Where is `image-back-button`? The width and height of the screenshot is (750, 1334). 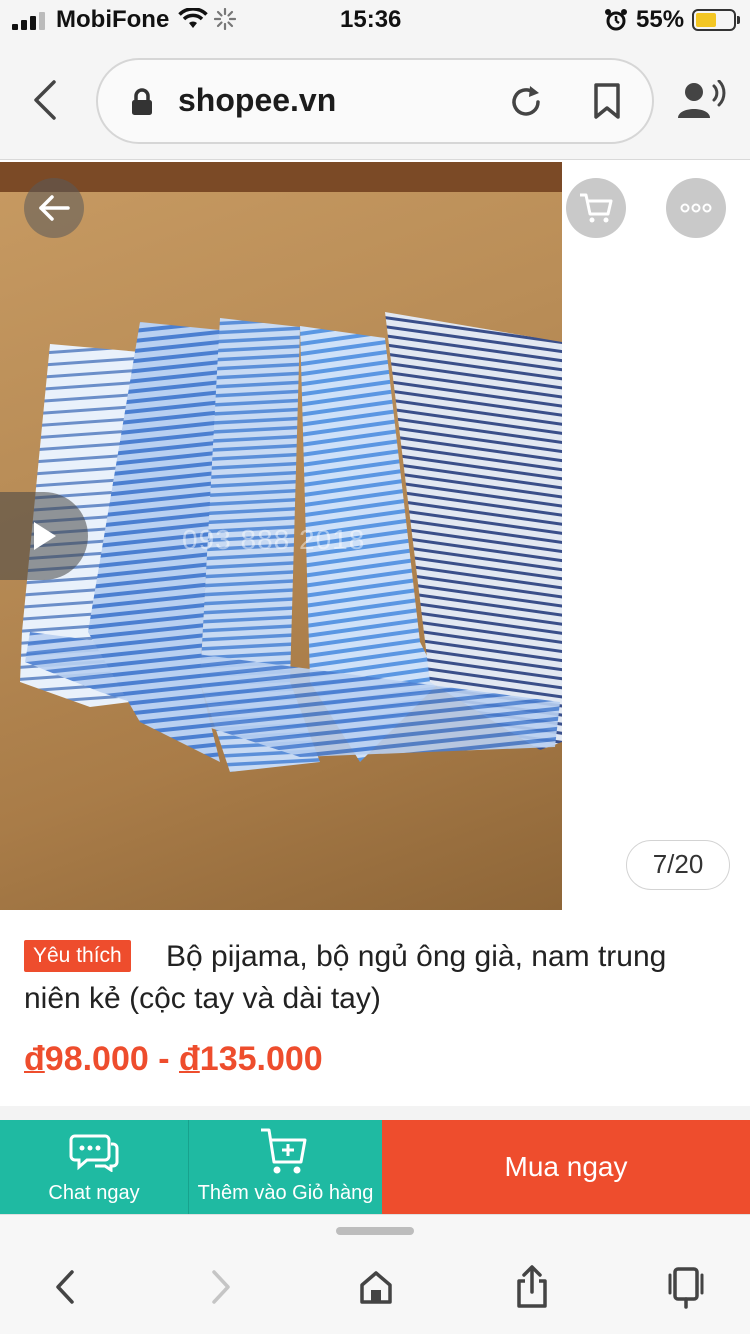
image-back-button is located at coordinates (54, 208).